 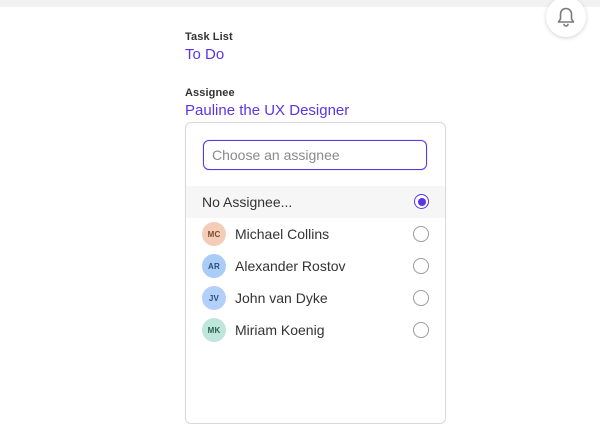 I want to click on option-label: John van Dyke, so click(x=281, y=298).